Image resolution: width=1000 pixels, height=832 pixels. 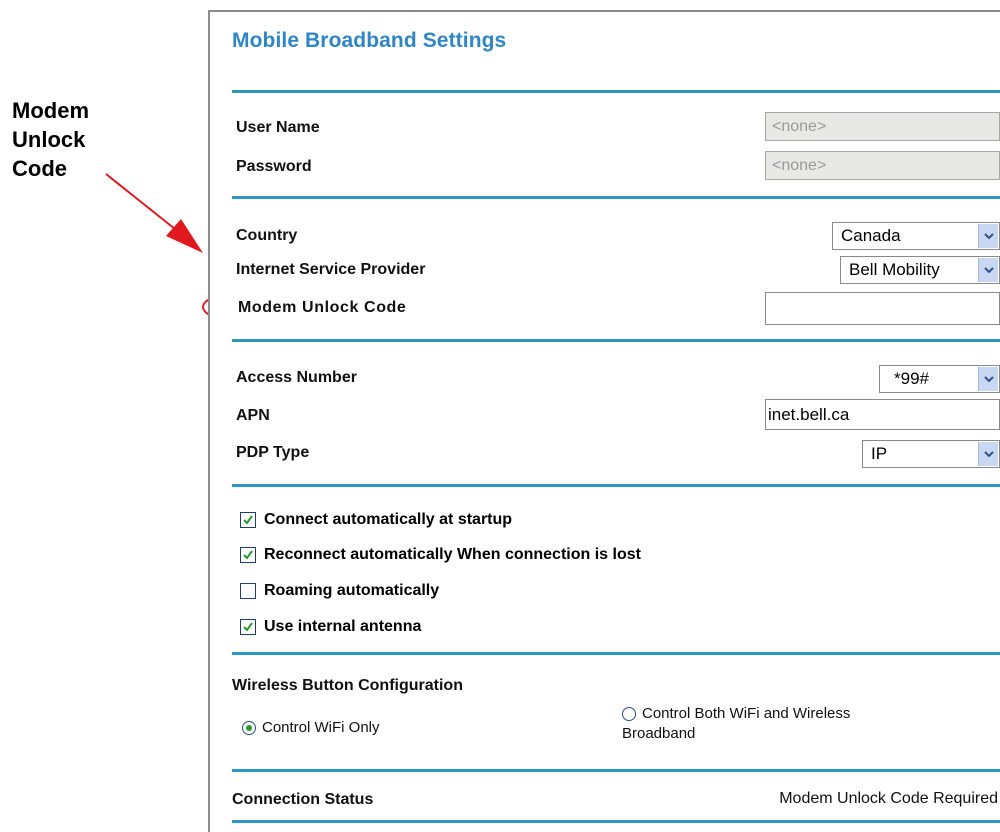 What do you see at coordinates (916, 236) in the screenshot?
I see `country-select: Canada` at bounding box center [916, 236].